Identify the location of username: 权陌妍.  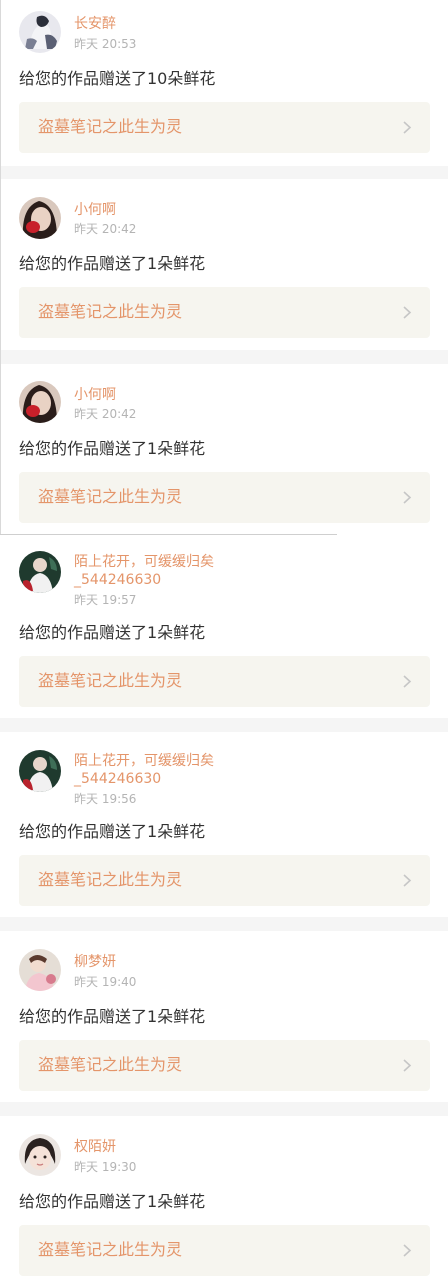
(95, 1147).